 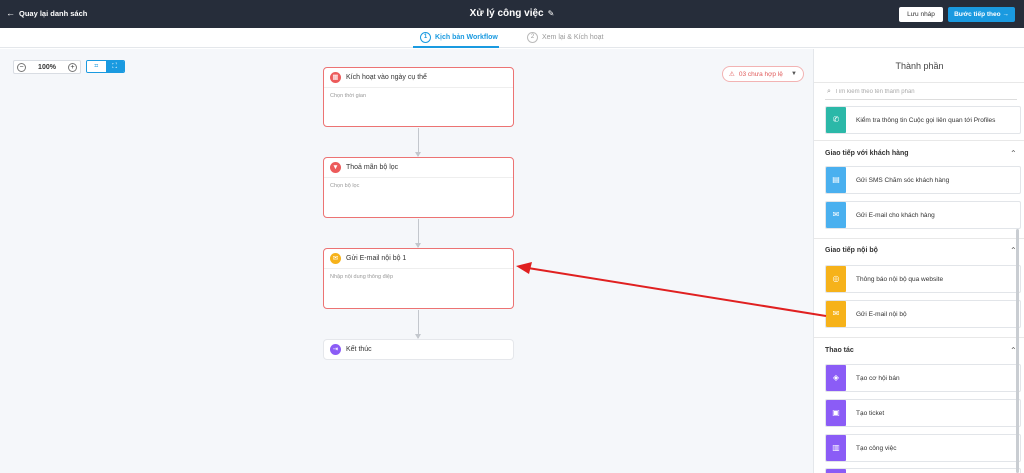 I want to click on component-internal-web-notification: ◎ Thông báo nội bộ qua website, so click(x=923, y=279).